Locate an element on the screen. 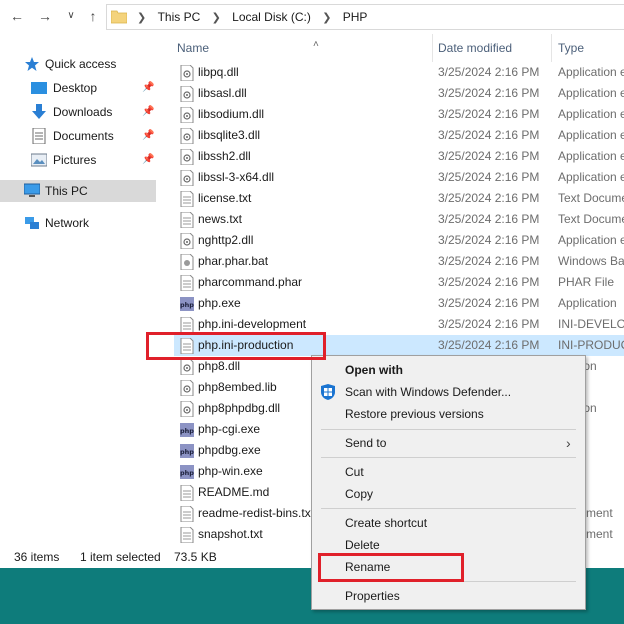 Image resolution: width=624 pixels, height=624 pixels. column-header-type: Type is located at coordinates (571, 48).